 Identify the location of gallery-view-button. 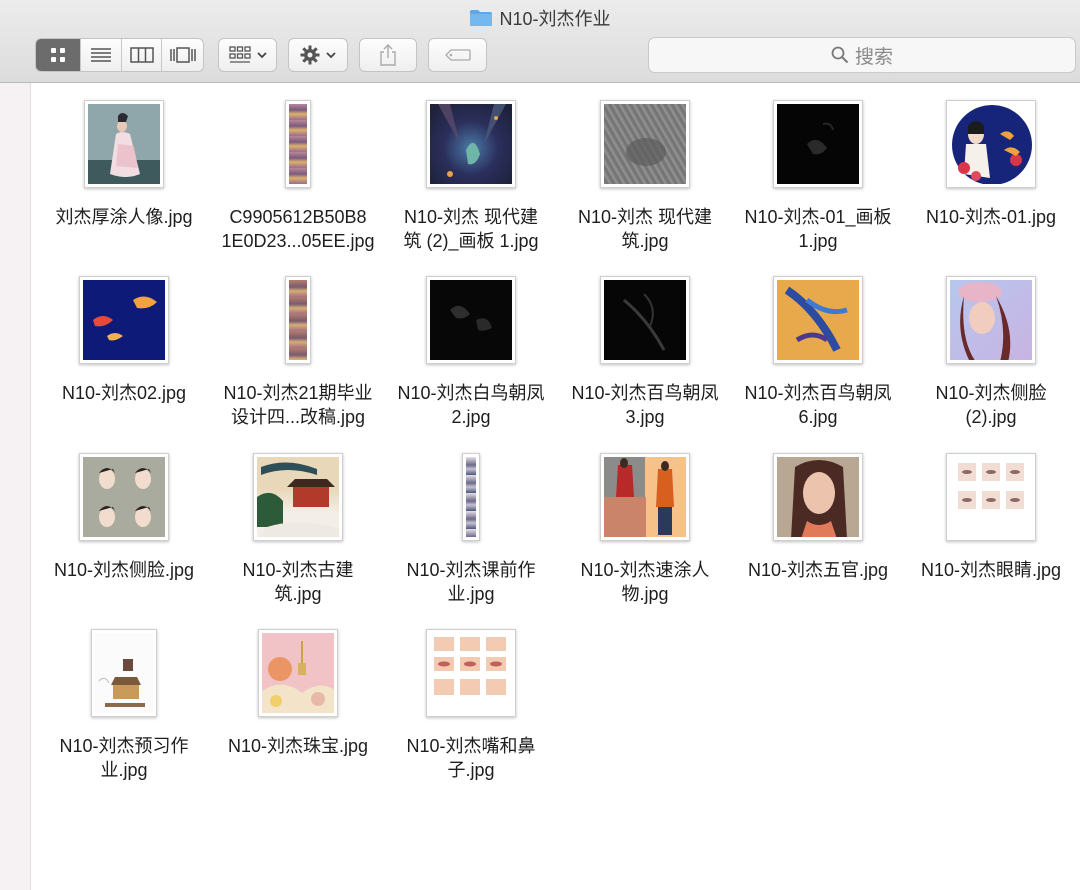
(182, 55).